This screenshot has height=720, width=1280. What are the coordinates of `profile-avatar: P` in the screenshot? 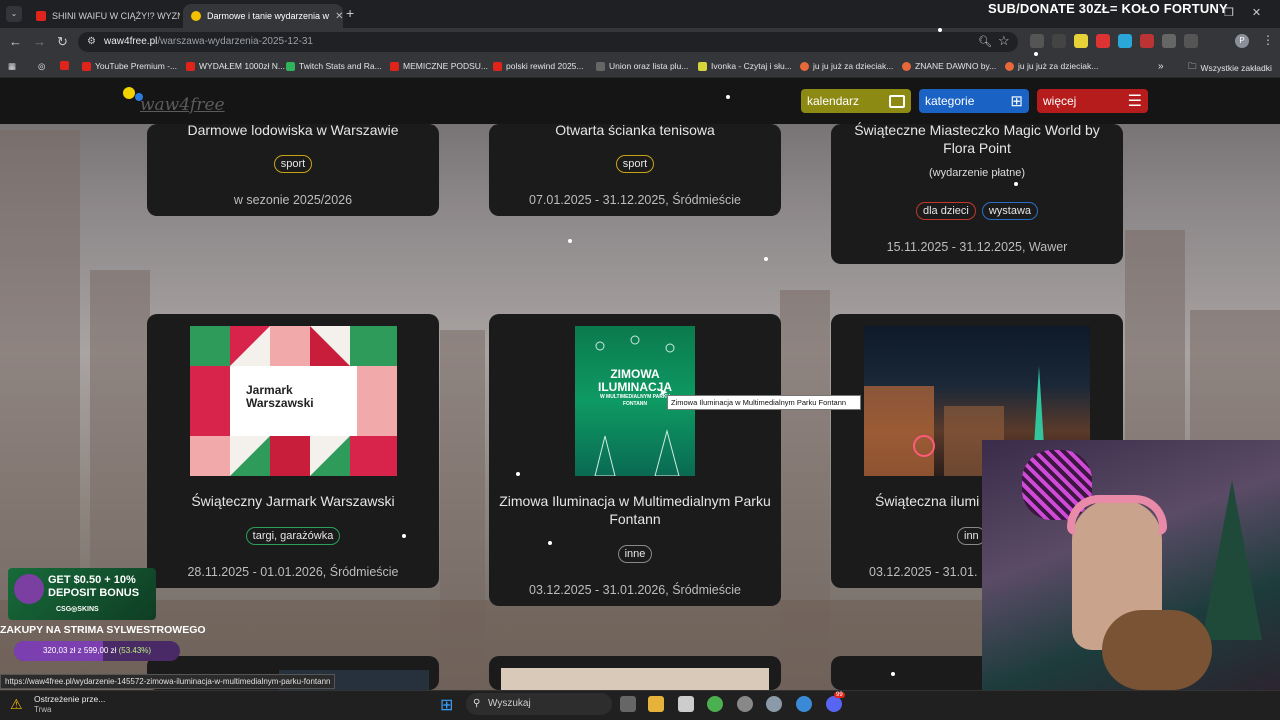 It's located at (1242, 41).